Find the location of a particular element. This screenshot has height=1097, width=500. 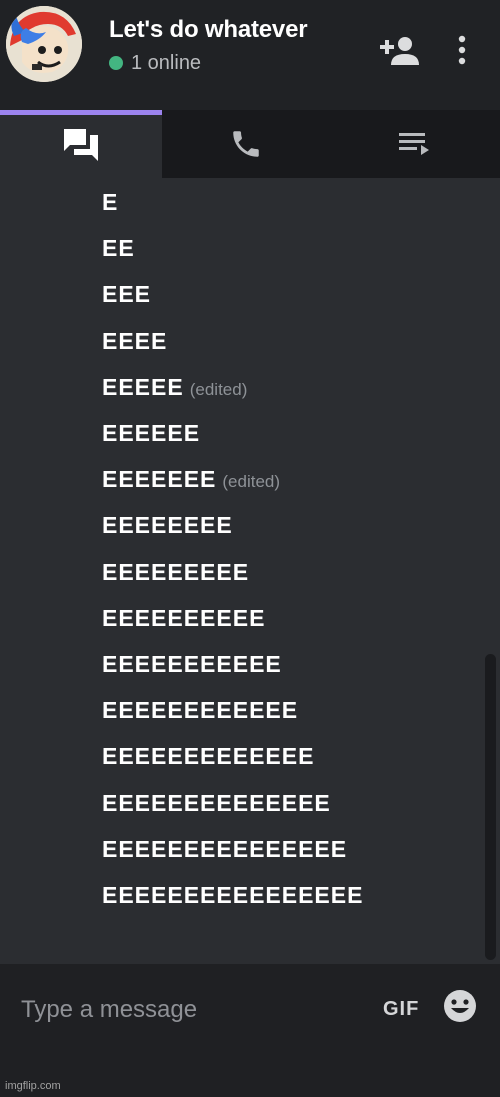

message-text: EEEEE is located at coordinates (143, 386).